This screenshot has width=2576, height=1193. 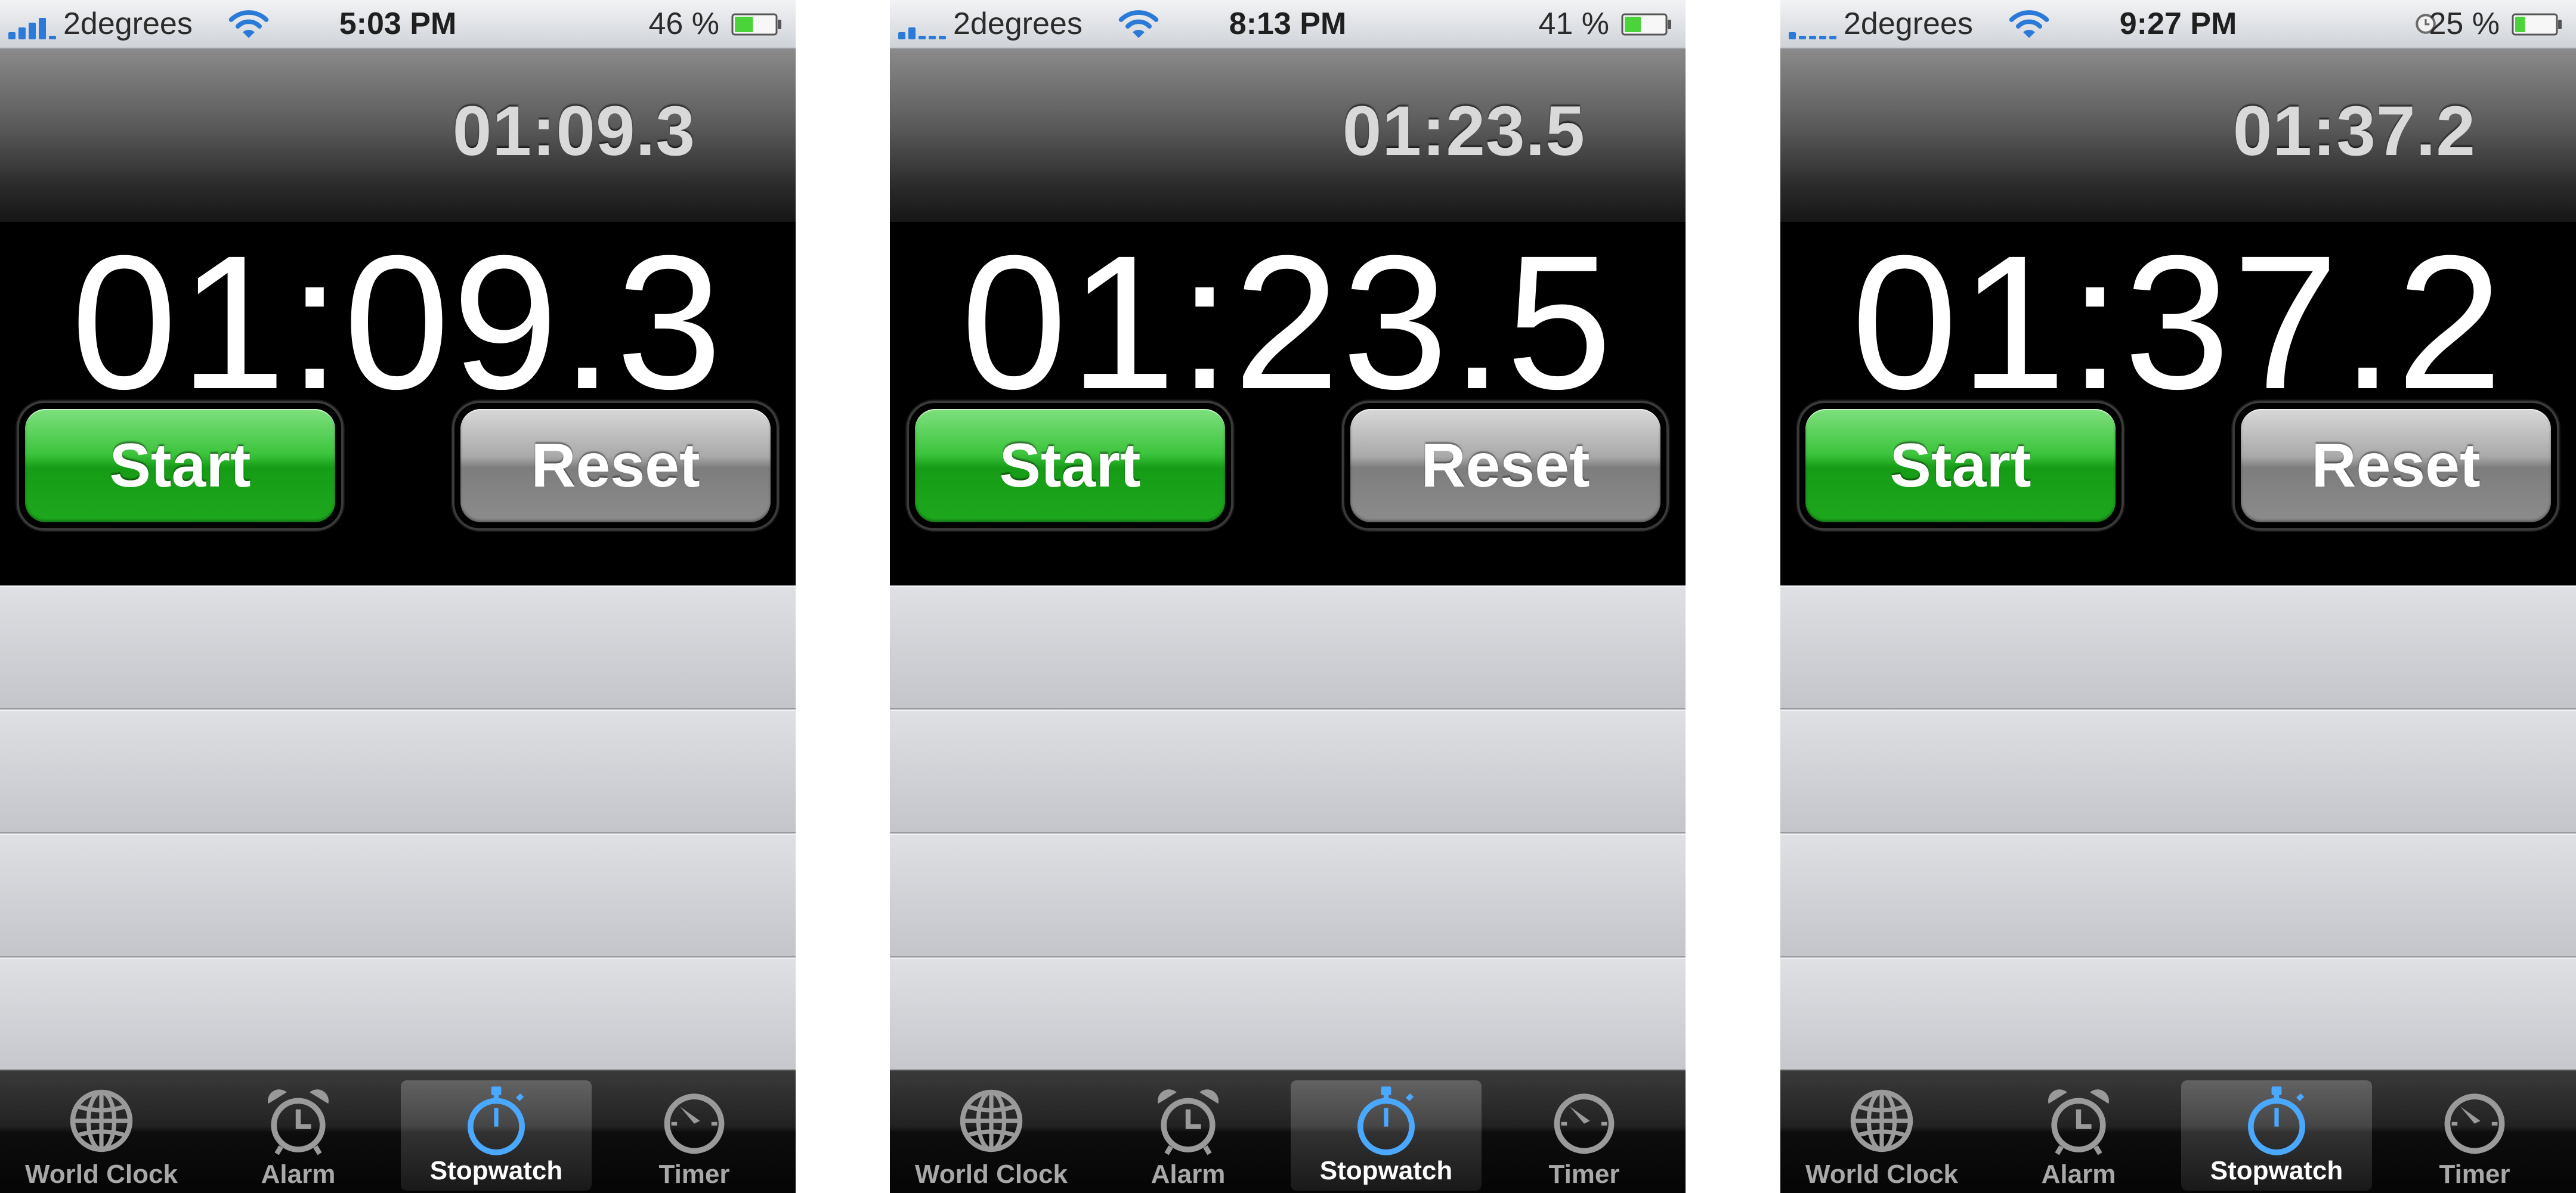 What do you see at coordinates (398, 322) in the screenshot?
I see `elapsed-time: 01:09.3` at bounding box center [398, 322].